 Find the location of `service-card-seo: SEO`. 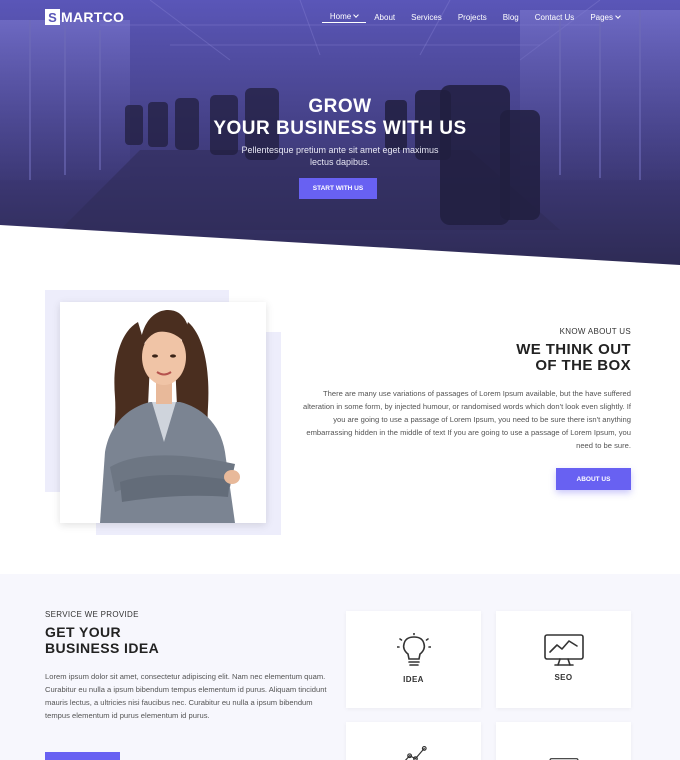

service-card-seo: SEO is located at coordinates (563, 659).